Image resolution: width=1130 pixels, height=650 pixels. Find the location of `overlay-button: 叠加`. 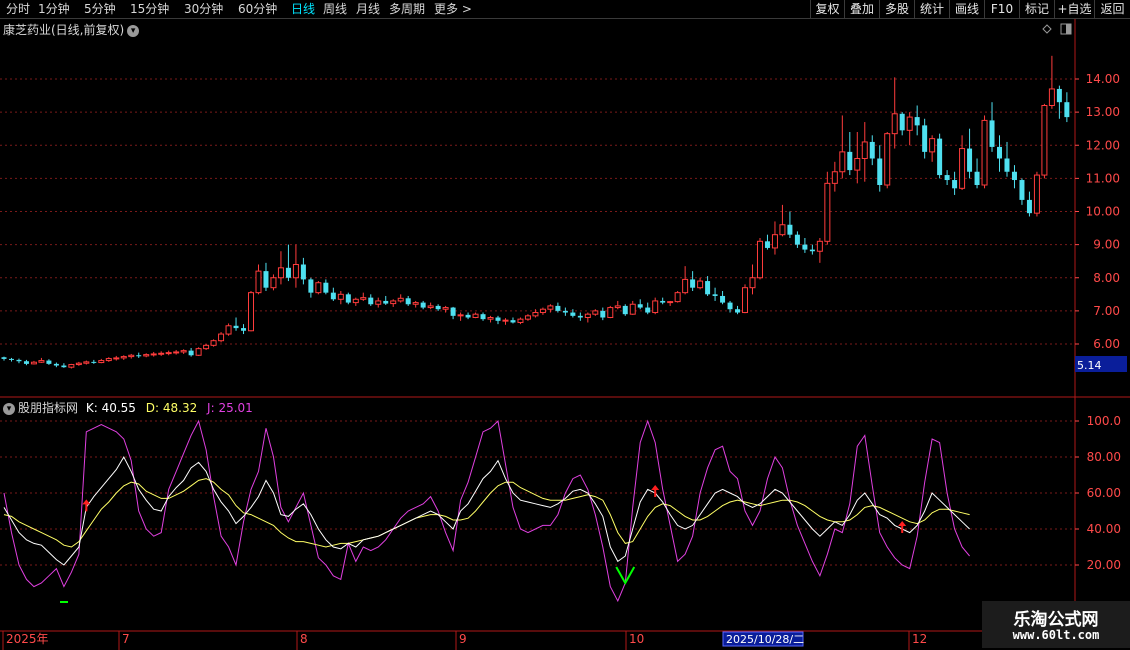

overlay-button: 叠加 is located at coordinates (861, 9).